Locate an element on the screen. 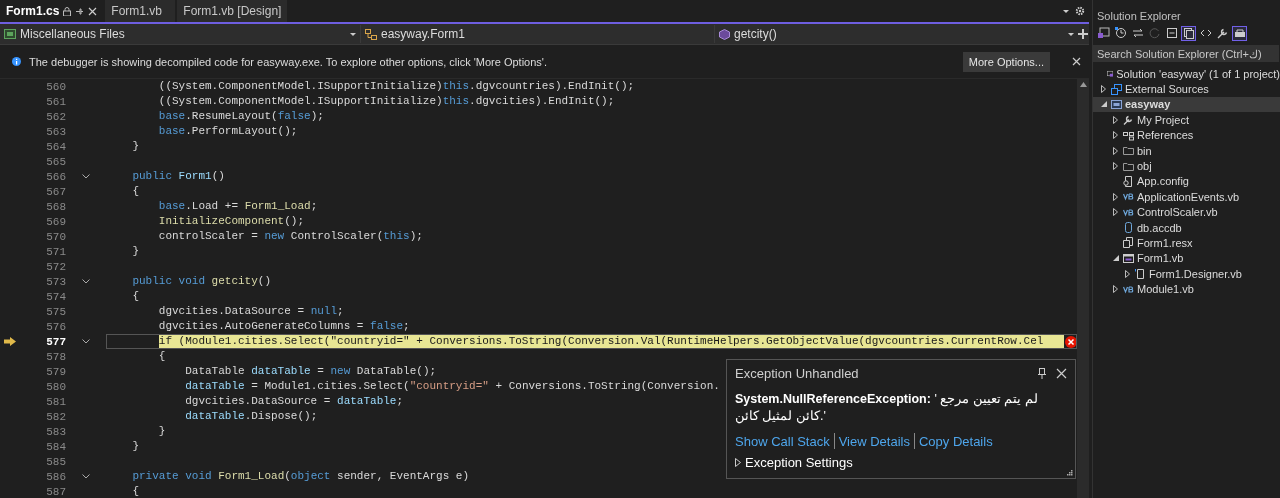  code-icon is located at coordinates (1205, 33).